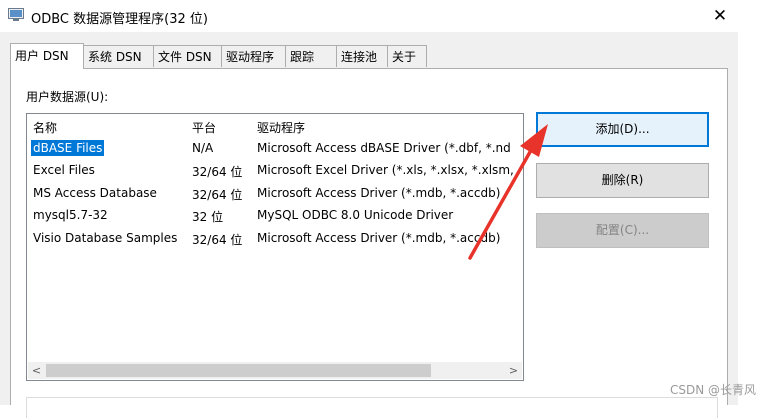 Image resolution: width=783 pixels, height=418 pixels. I want to click on close-icon: ✕, so click(720, 16).